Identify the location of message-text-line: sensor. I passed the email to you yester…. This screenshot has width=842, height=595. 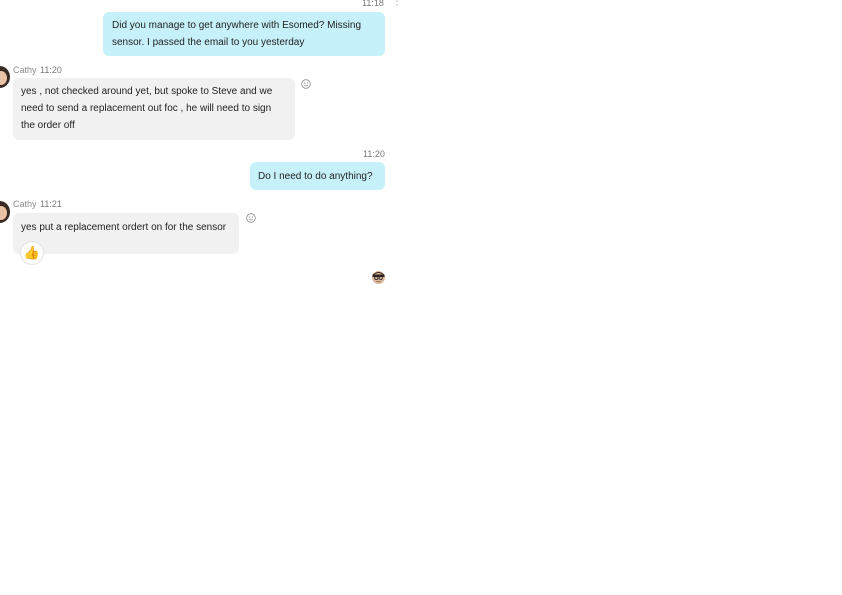
(208, 42).